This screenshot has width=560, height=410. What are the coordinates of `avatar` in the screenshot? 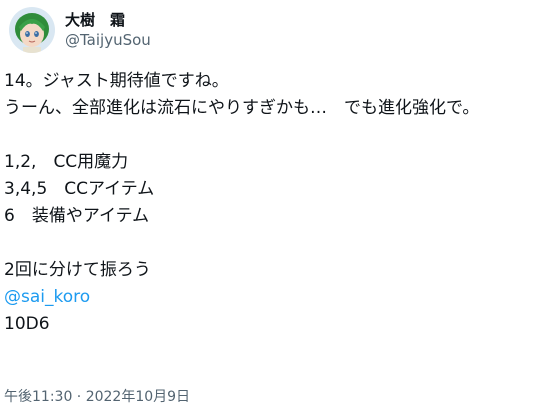 It's located at (32, 30).